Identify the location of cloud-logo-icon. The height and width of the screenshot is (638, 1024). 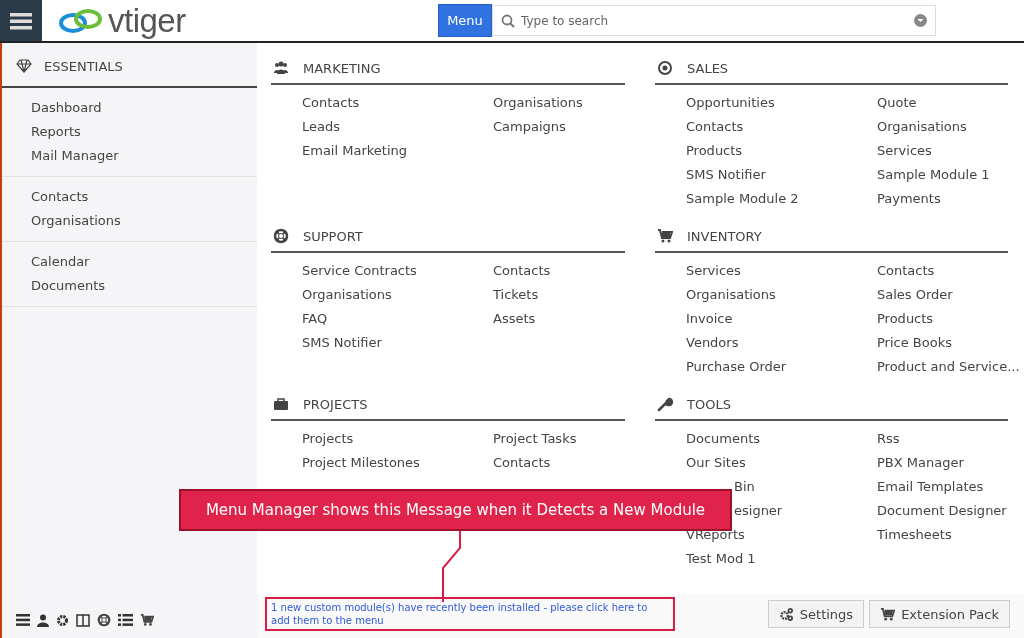
(81, 20).